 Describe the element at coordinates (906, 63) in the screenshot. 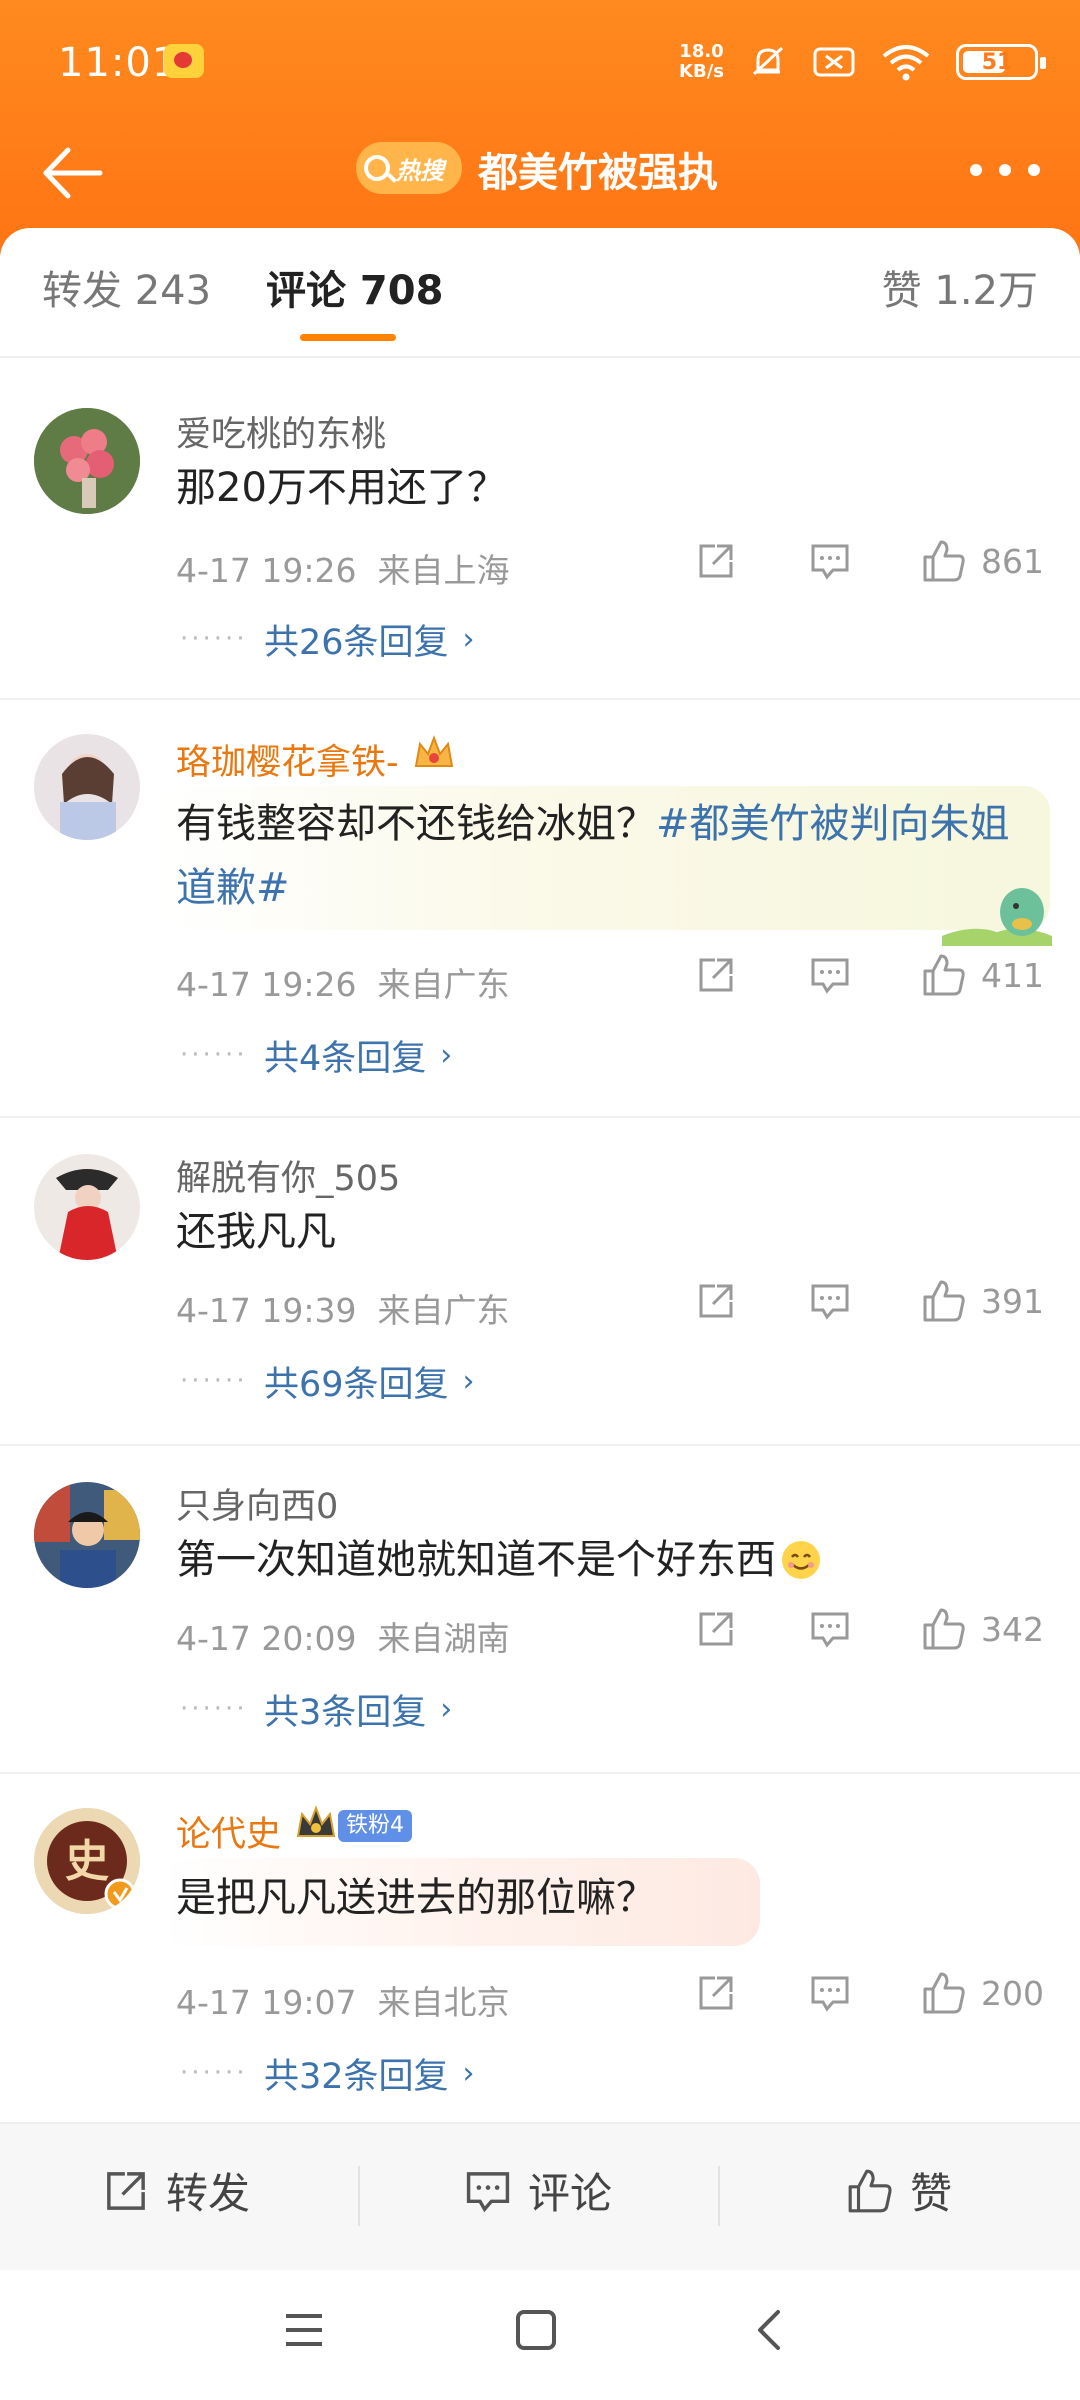

I see `wifi-icon` at that location.